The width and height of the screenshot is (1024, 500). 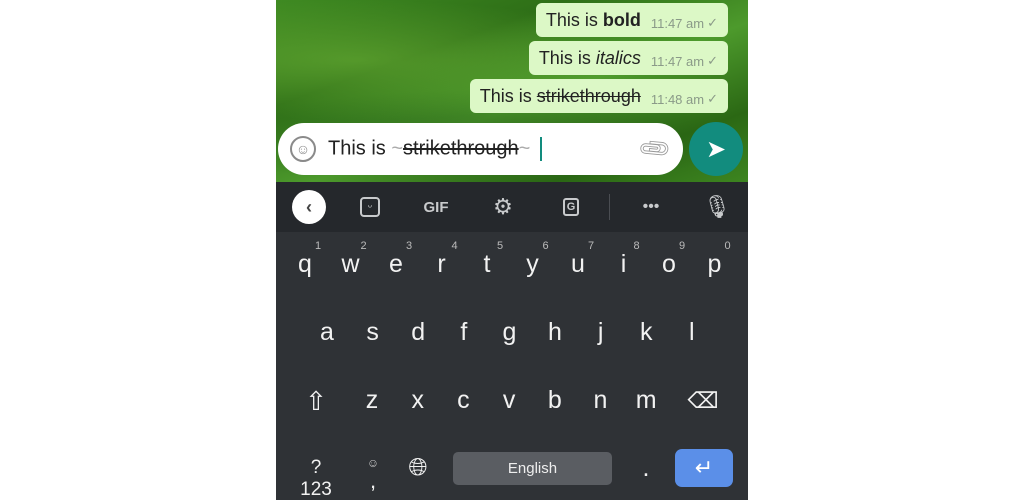 What do you see at coordinates (609, 207) in the screenshot?
I see `toolbar-divider` at bounding box center [609, 207].